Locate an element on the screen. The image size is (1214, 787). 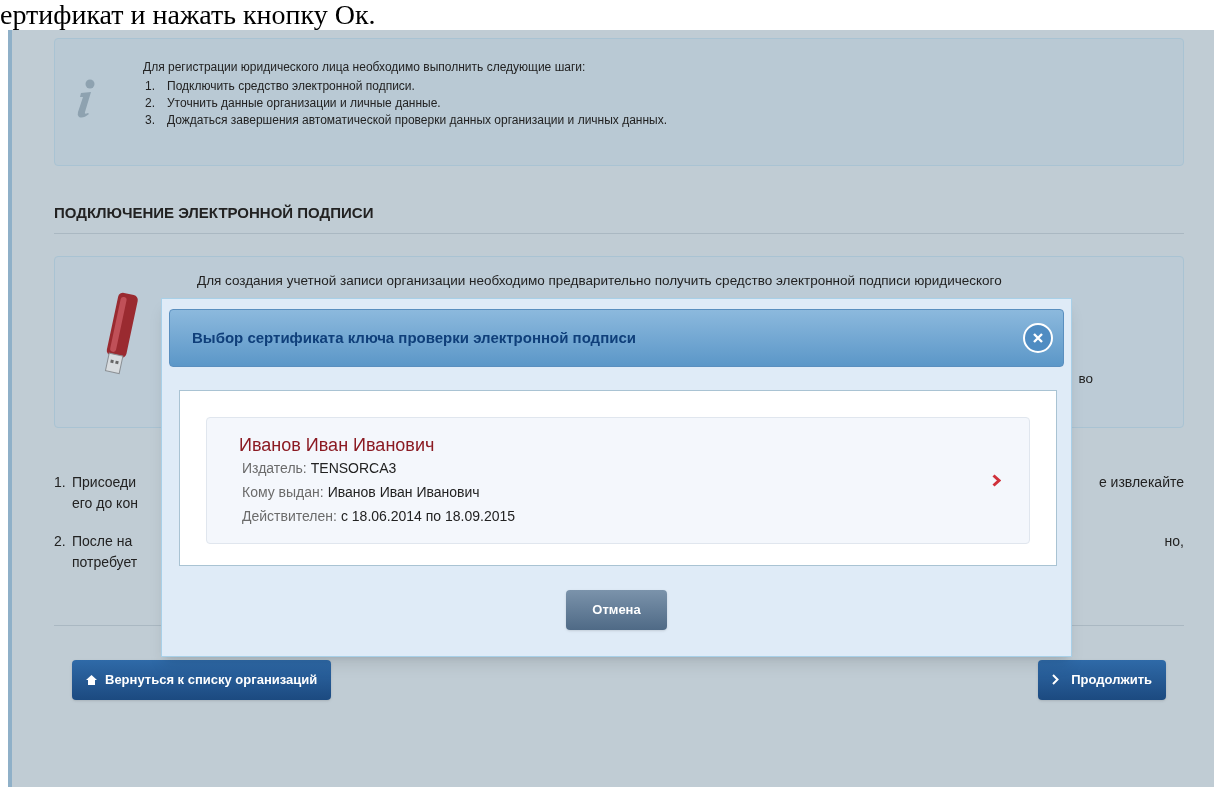
list-number: 2. is located at coordinates (60, 541).